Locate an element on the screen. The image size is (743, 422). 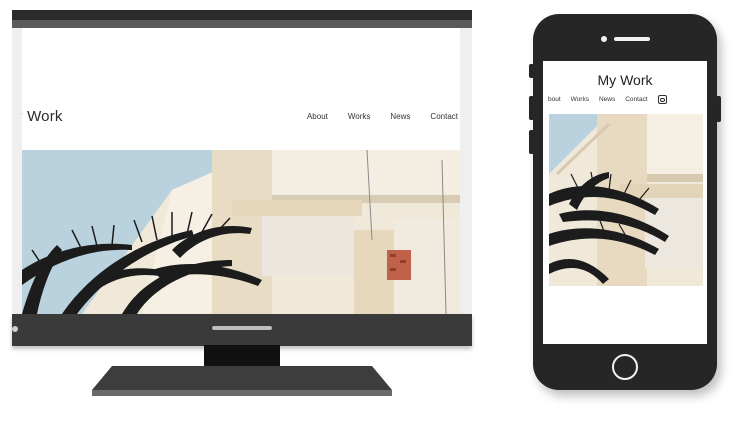
nav-contact: Contact is located at coordinates (444, 116).